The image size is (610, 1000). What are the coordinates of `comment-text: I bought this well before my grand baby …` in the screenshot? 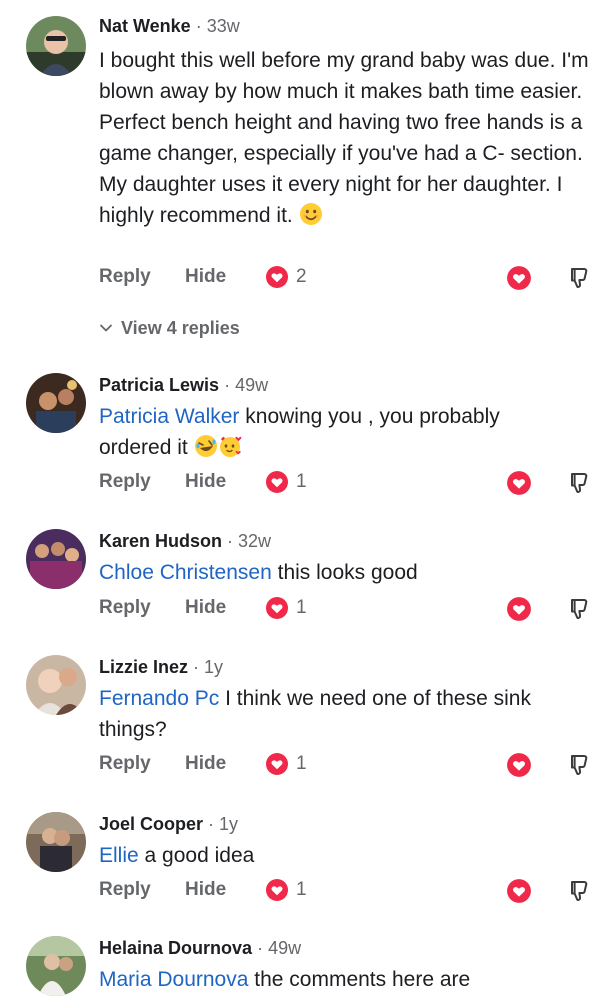 It's located at (344, 138).